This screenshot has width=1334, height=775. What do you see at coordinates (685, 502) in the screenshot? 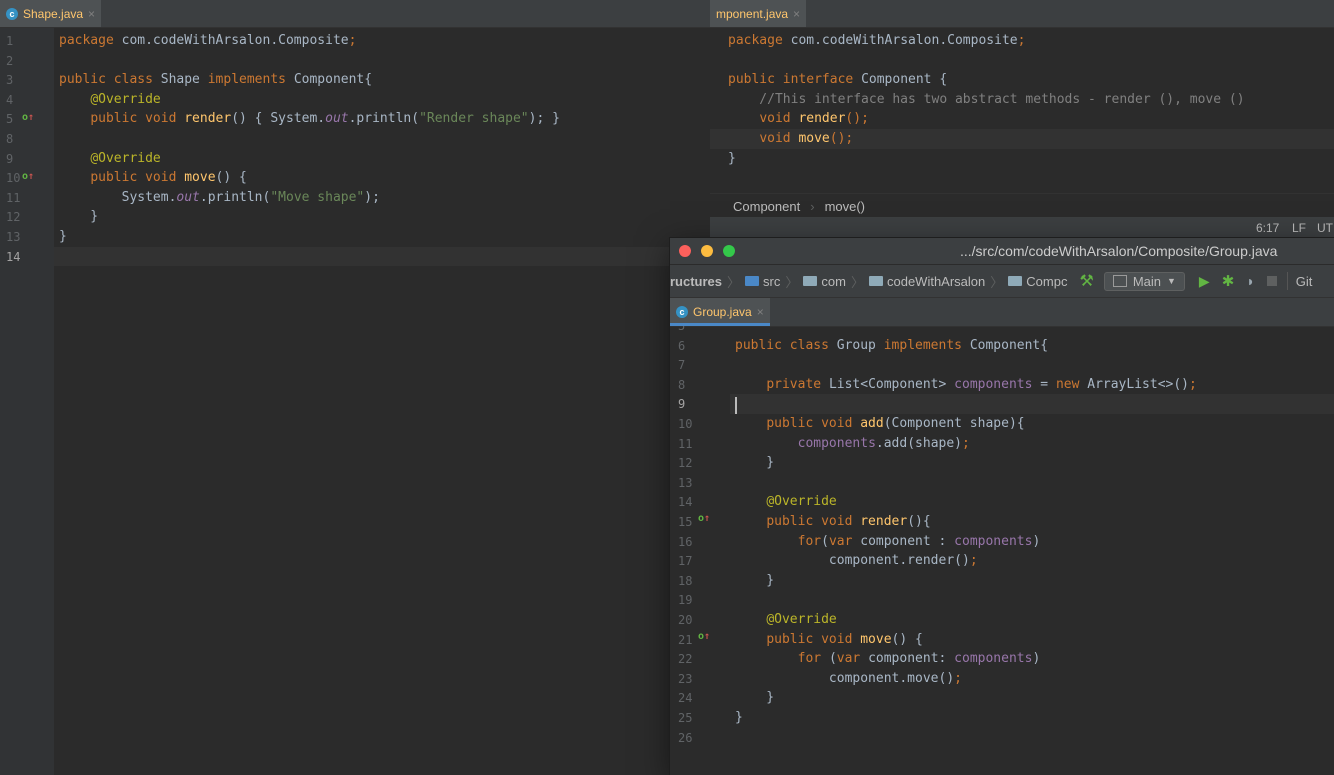
I see `line-number: 14` at bounding box center [685, 502].